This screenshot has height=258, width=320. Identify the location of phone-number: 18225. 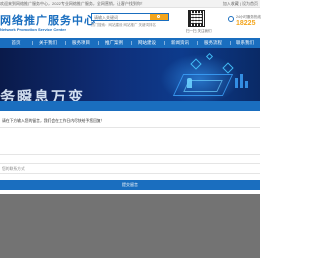
(246, 23).